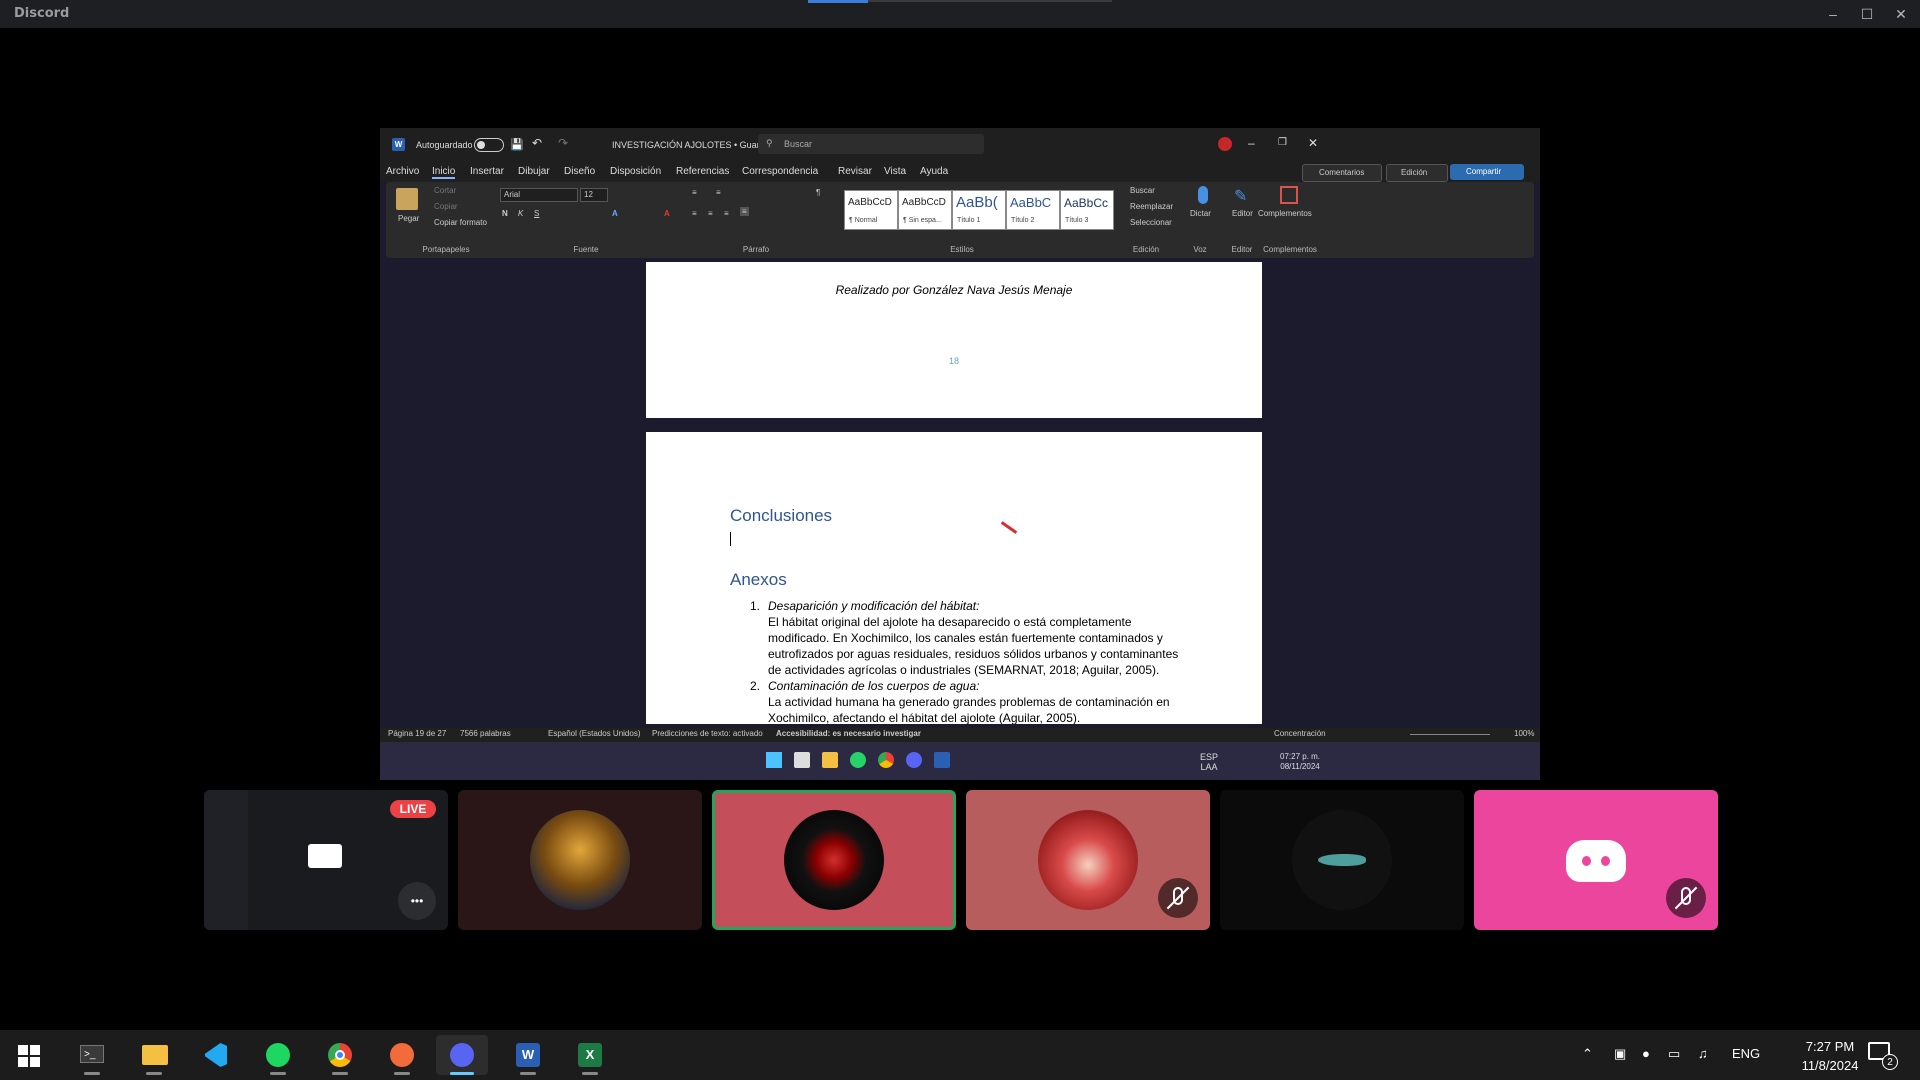  Describe the element at coordinates (462, 1055) in the screenshot. I see `discord-icon` at that location.